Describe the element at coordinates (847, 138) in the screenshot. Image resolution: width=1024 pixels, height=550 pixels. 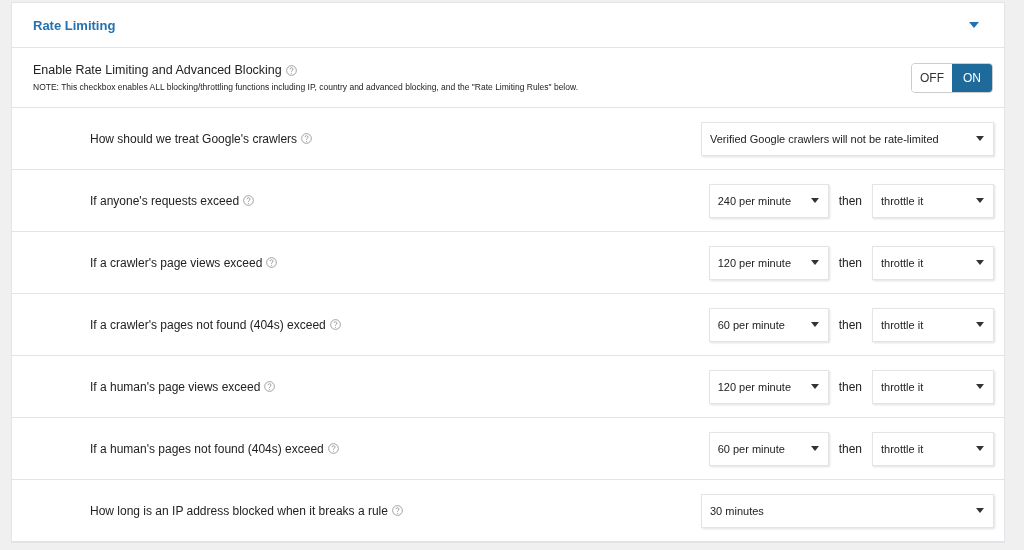
I see `dropdown: Verified Google crawlers will not be rate-limited` at that location.